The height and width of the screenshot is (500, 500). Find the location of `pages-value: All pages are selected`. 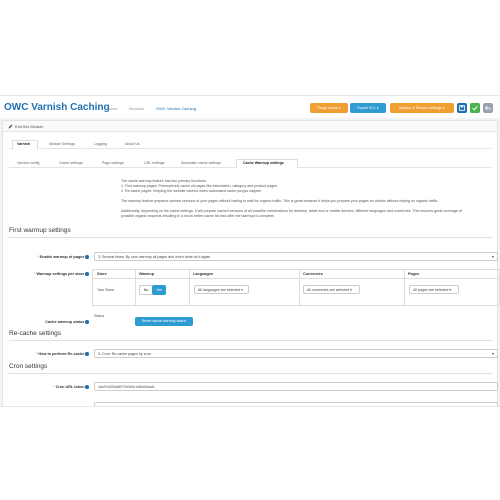

pages-value: All pages are selected is located at coordinates (431, 290).